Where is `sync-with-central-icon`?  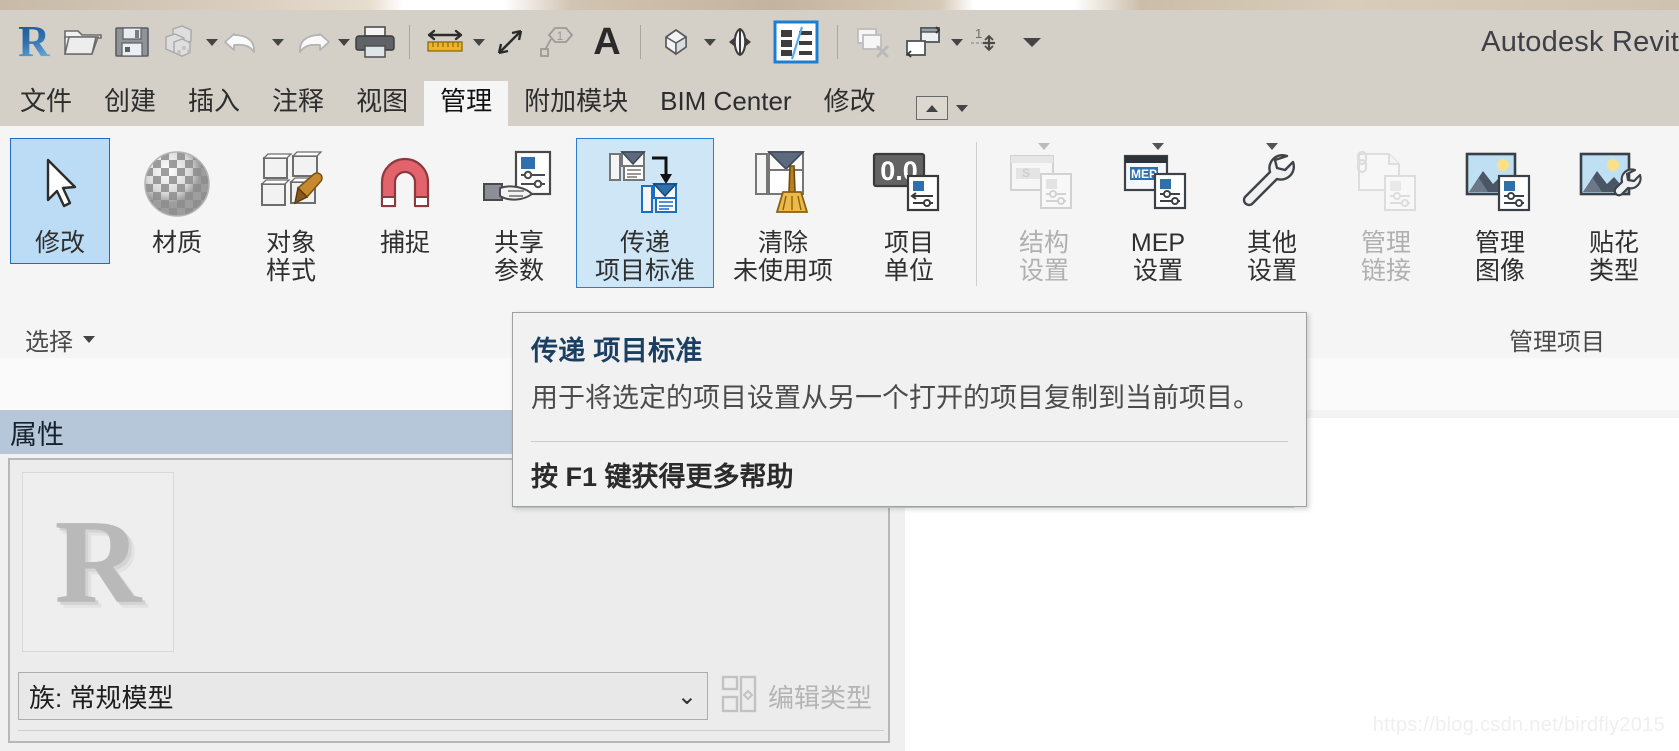
sync-with-central-icon is located at coordinates (180, 42).